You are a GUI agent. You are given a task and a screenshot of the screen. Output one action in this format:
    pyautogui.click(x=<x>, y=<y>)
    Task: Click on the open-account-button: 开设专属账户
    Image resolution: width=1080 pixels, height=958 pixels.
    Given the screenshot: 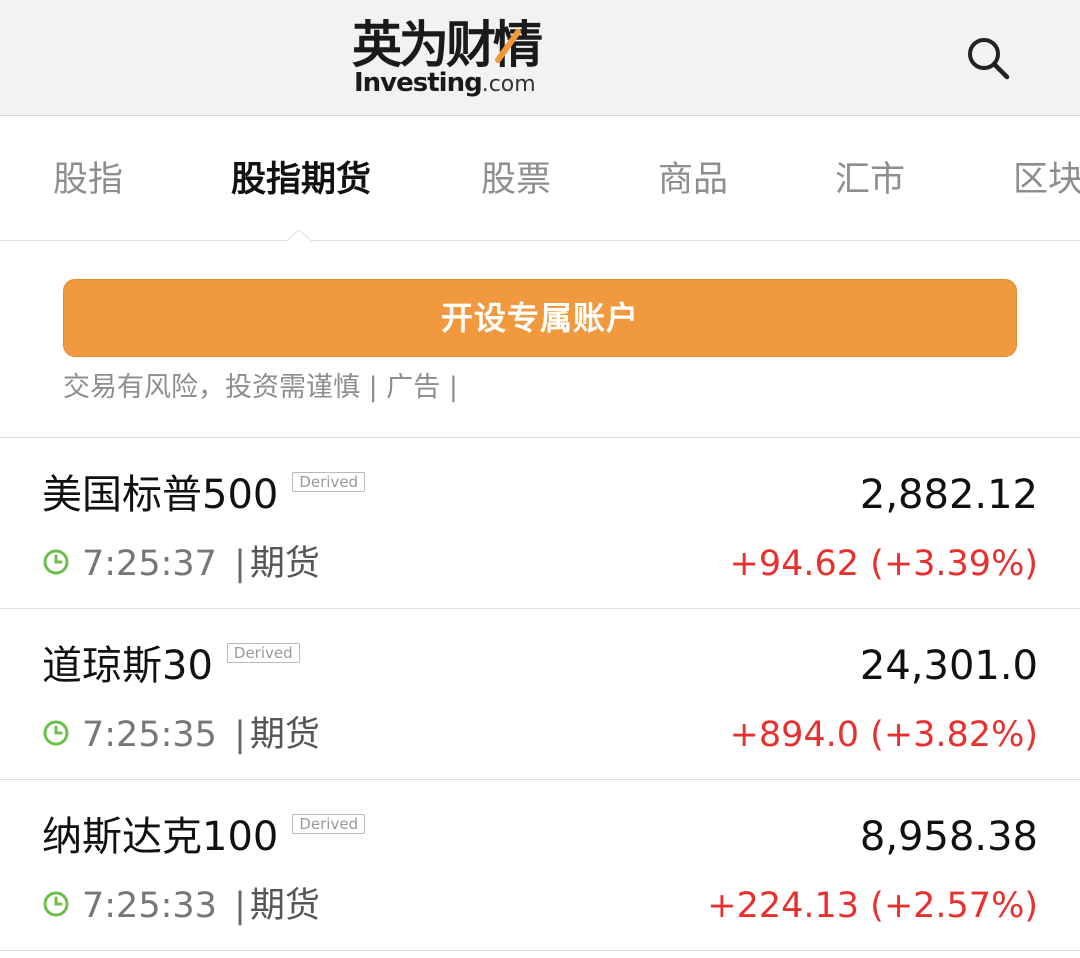 What is the action you would take?
    pyautogui.click(x=540, y=318)
    